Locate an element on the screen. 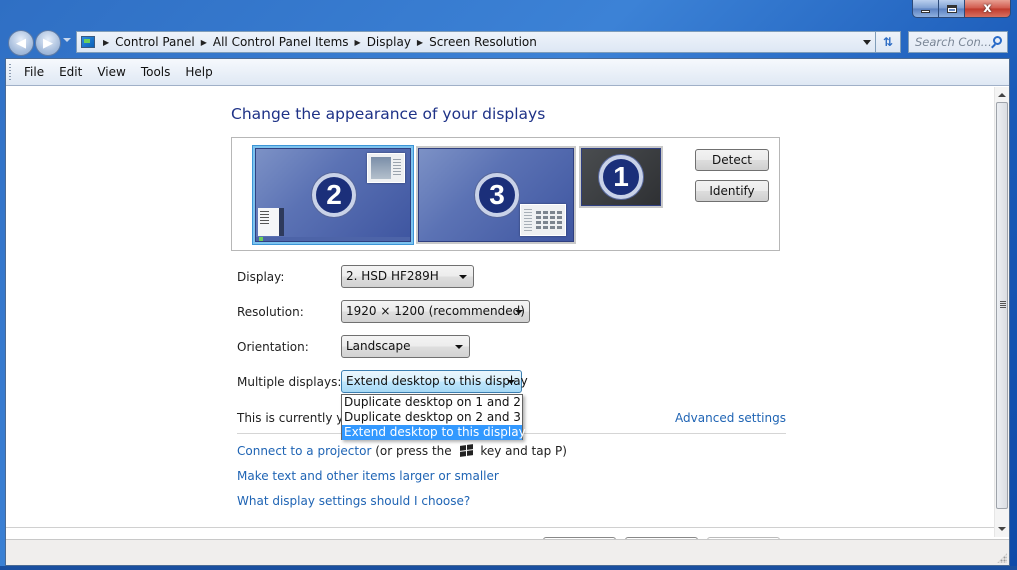  address-dropdown-icon is located at coordinates (867, 42).